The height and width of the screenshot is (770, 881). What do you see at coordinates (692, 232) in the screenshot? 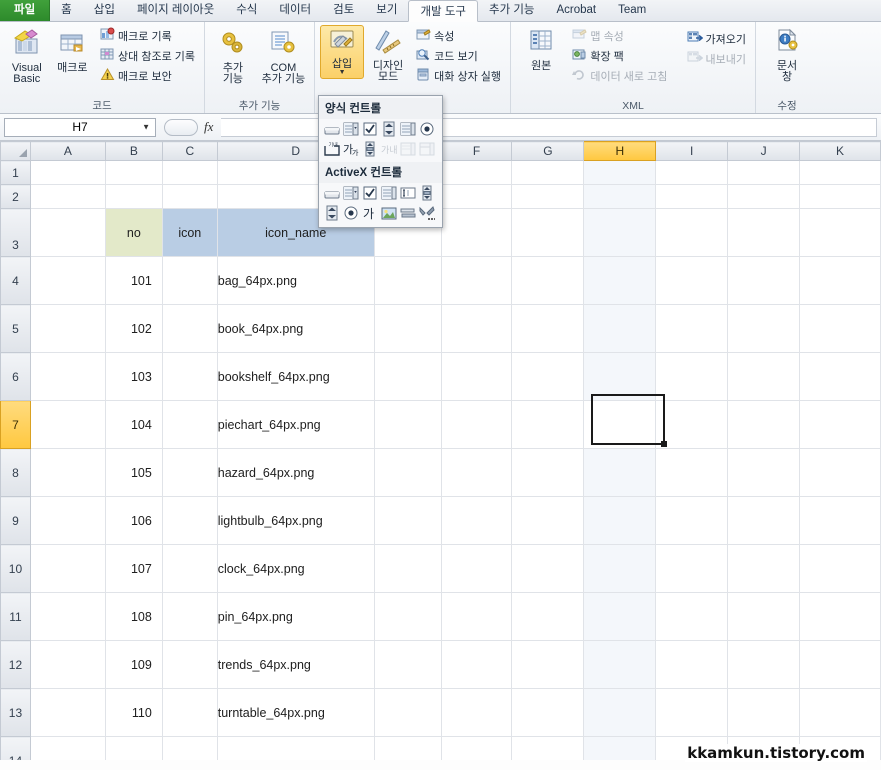
I see `cell-i3` at bounding box center [692, 232].